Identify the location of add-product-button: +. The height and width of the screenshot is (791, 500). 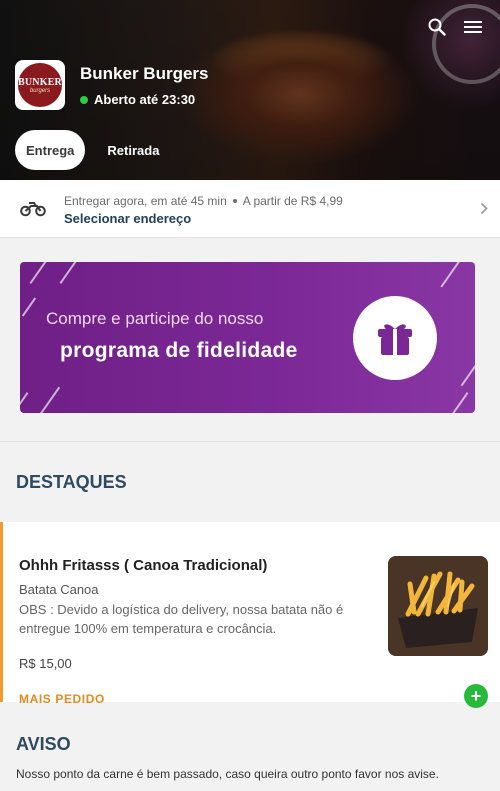
(476, 696).